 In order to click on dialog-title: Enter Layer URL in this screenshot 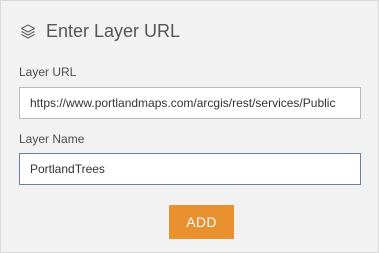, I will do `click(113, 30)`.